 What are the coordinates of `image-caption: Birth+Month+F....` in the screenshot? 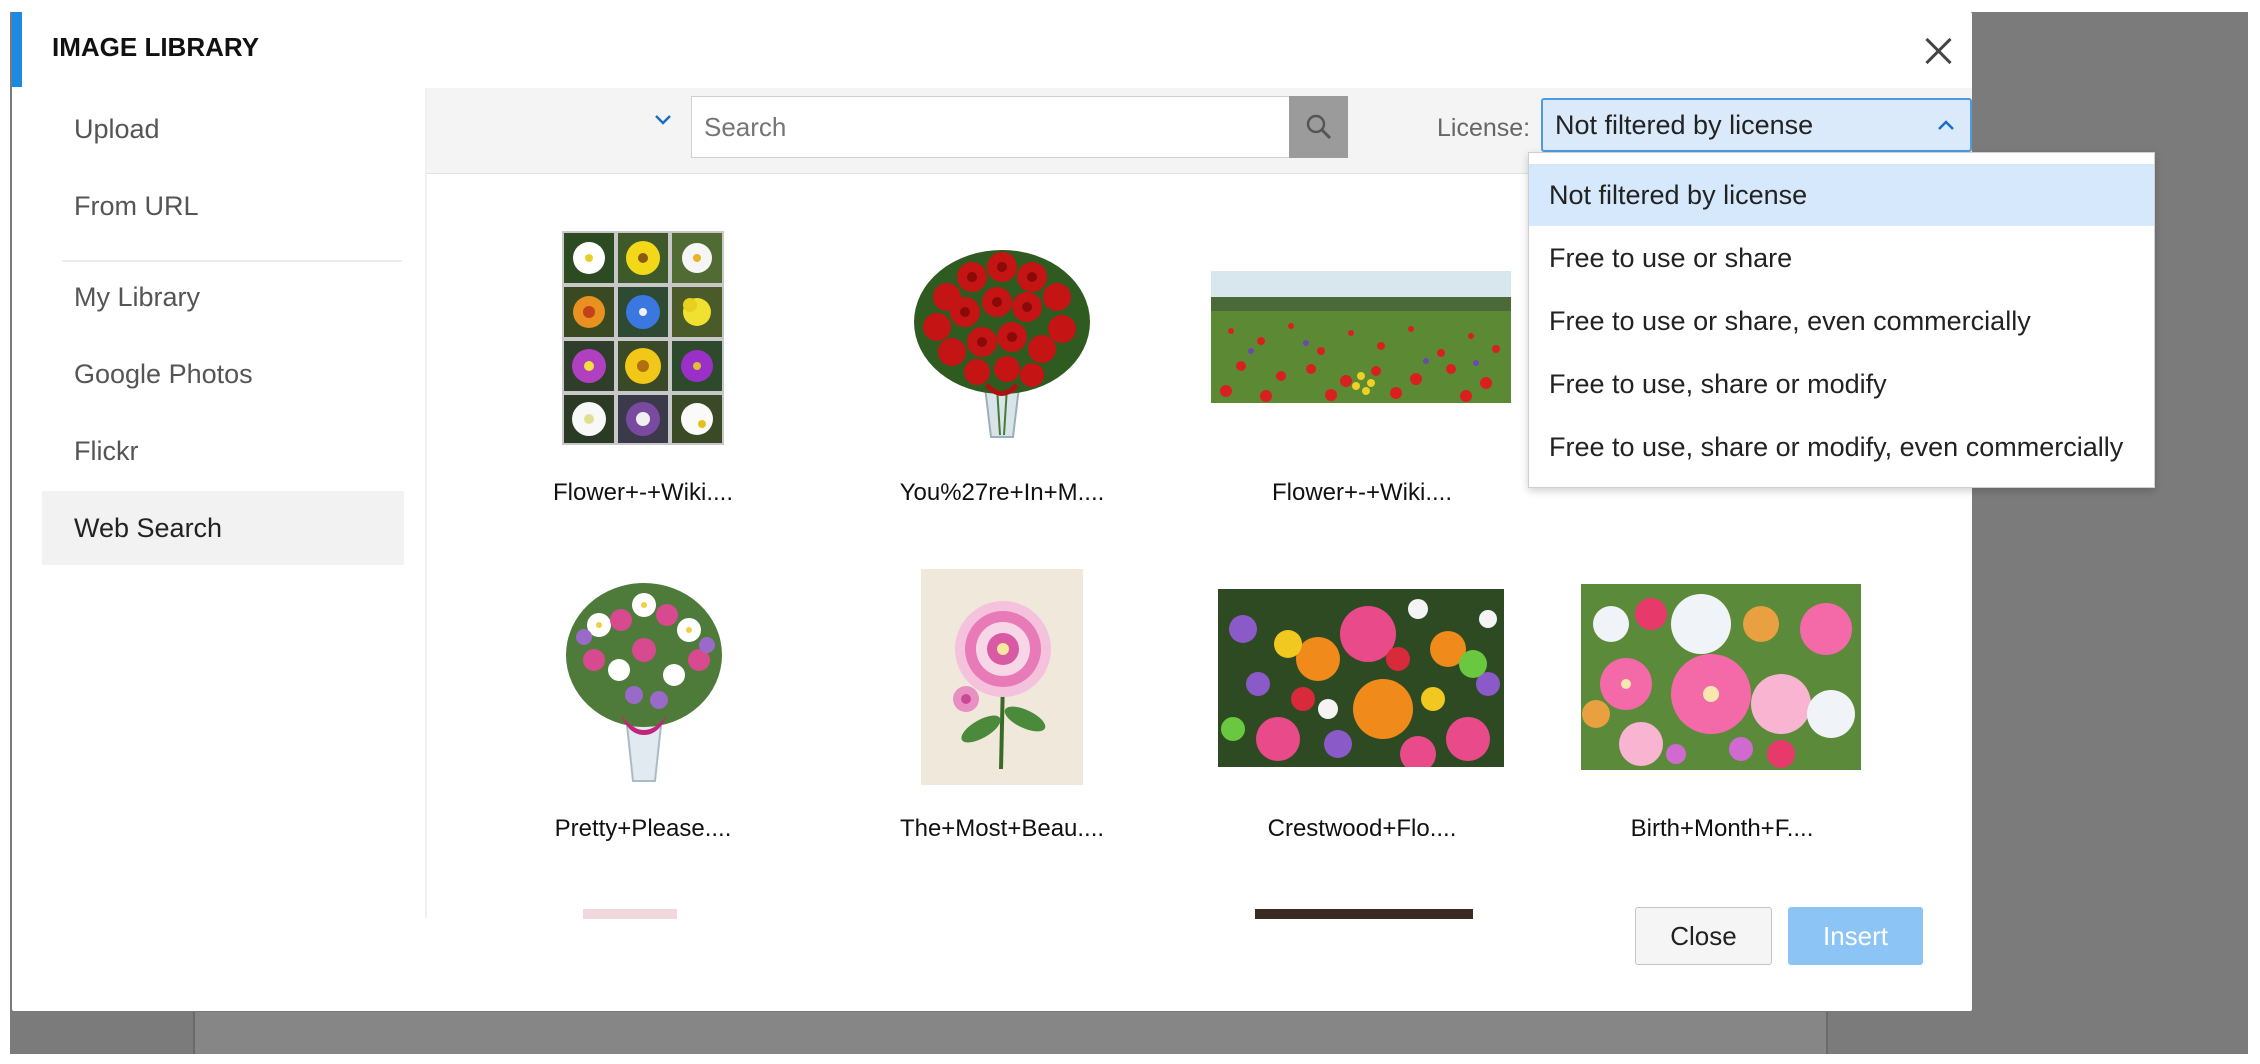 It's located at (1722, 828).